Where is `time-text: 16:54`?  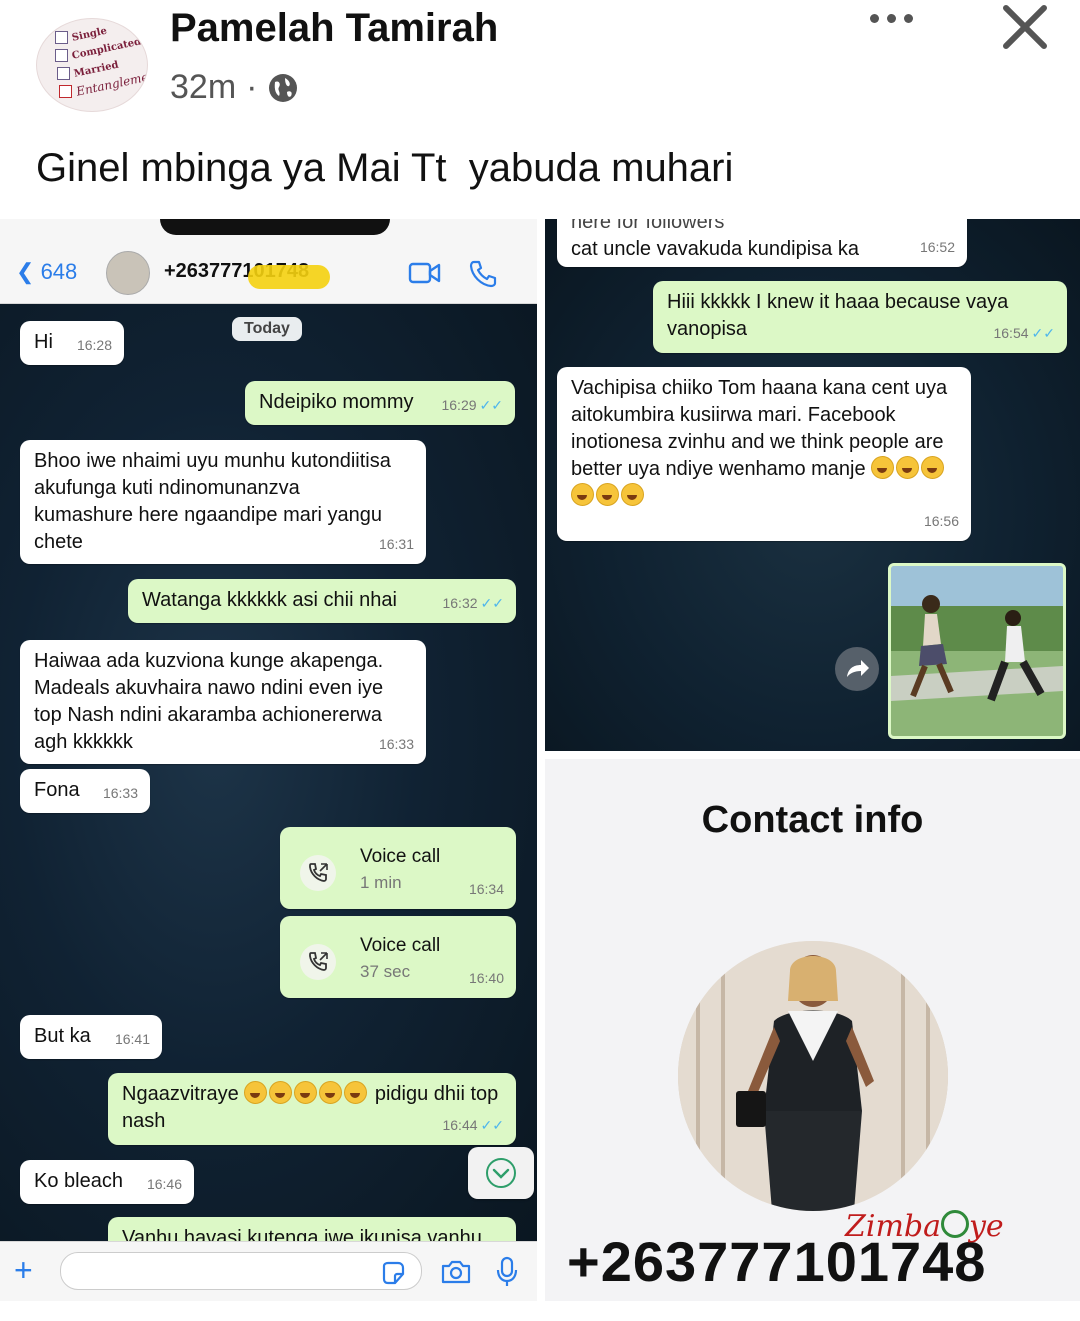
time-text: 16:54 is located at coordinates (1011, 333).